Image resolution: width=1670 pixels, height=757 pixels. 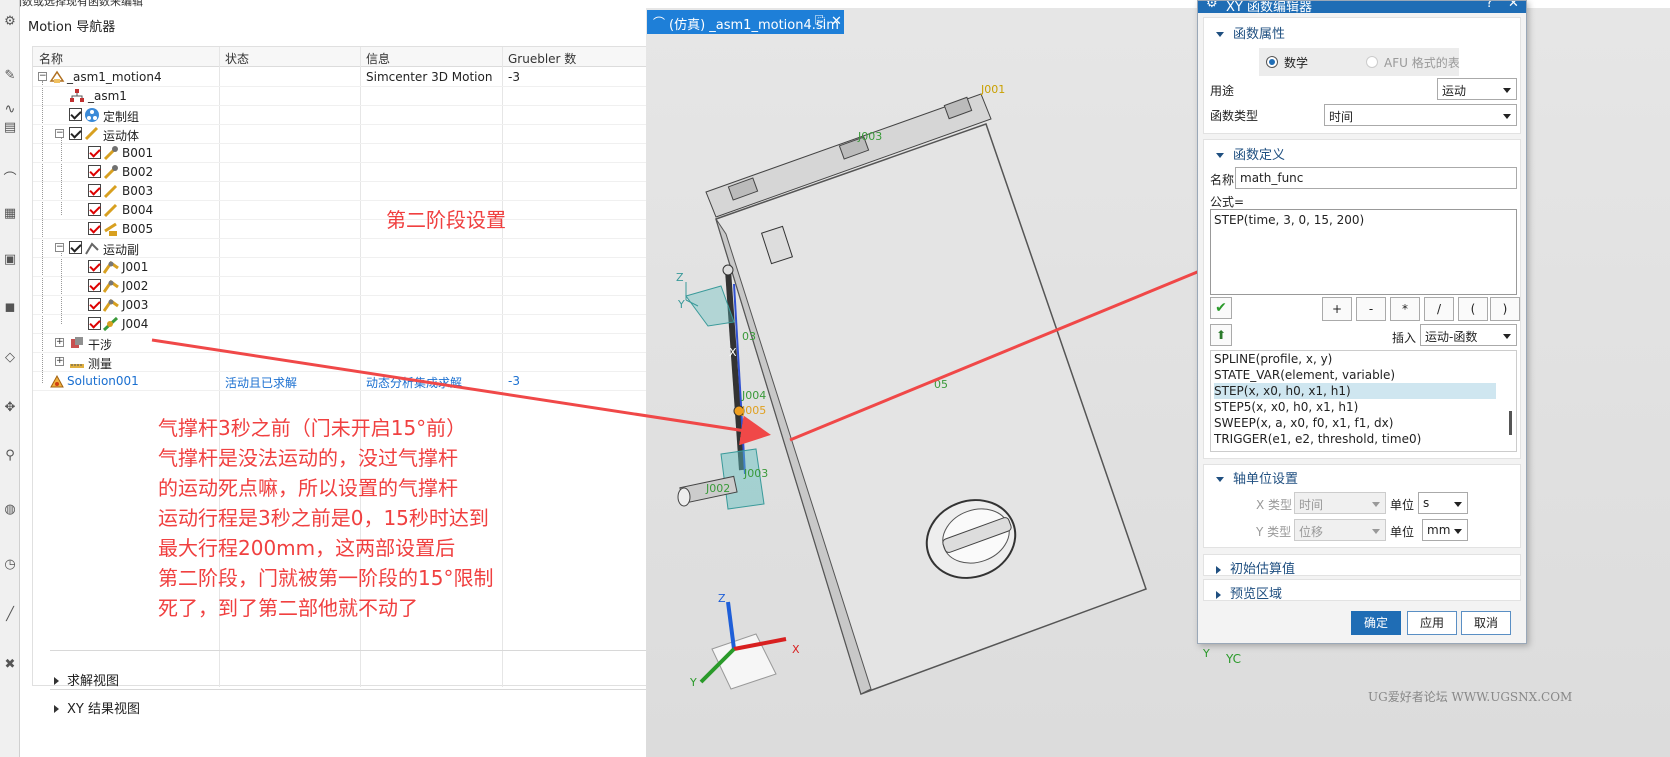 What do you see at coordinates (362, 77) in the screenshot?
I see `table-row: − _asm1_motion4 Simcenter 3D Motion -3` at bounding box center [362, 77].